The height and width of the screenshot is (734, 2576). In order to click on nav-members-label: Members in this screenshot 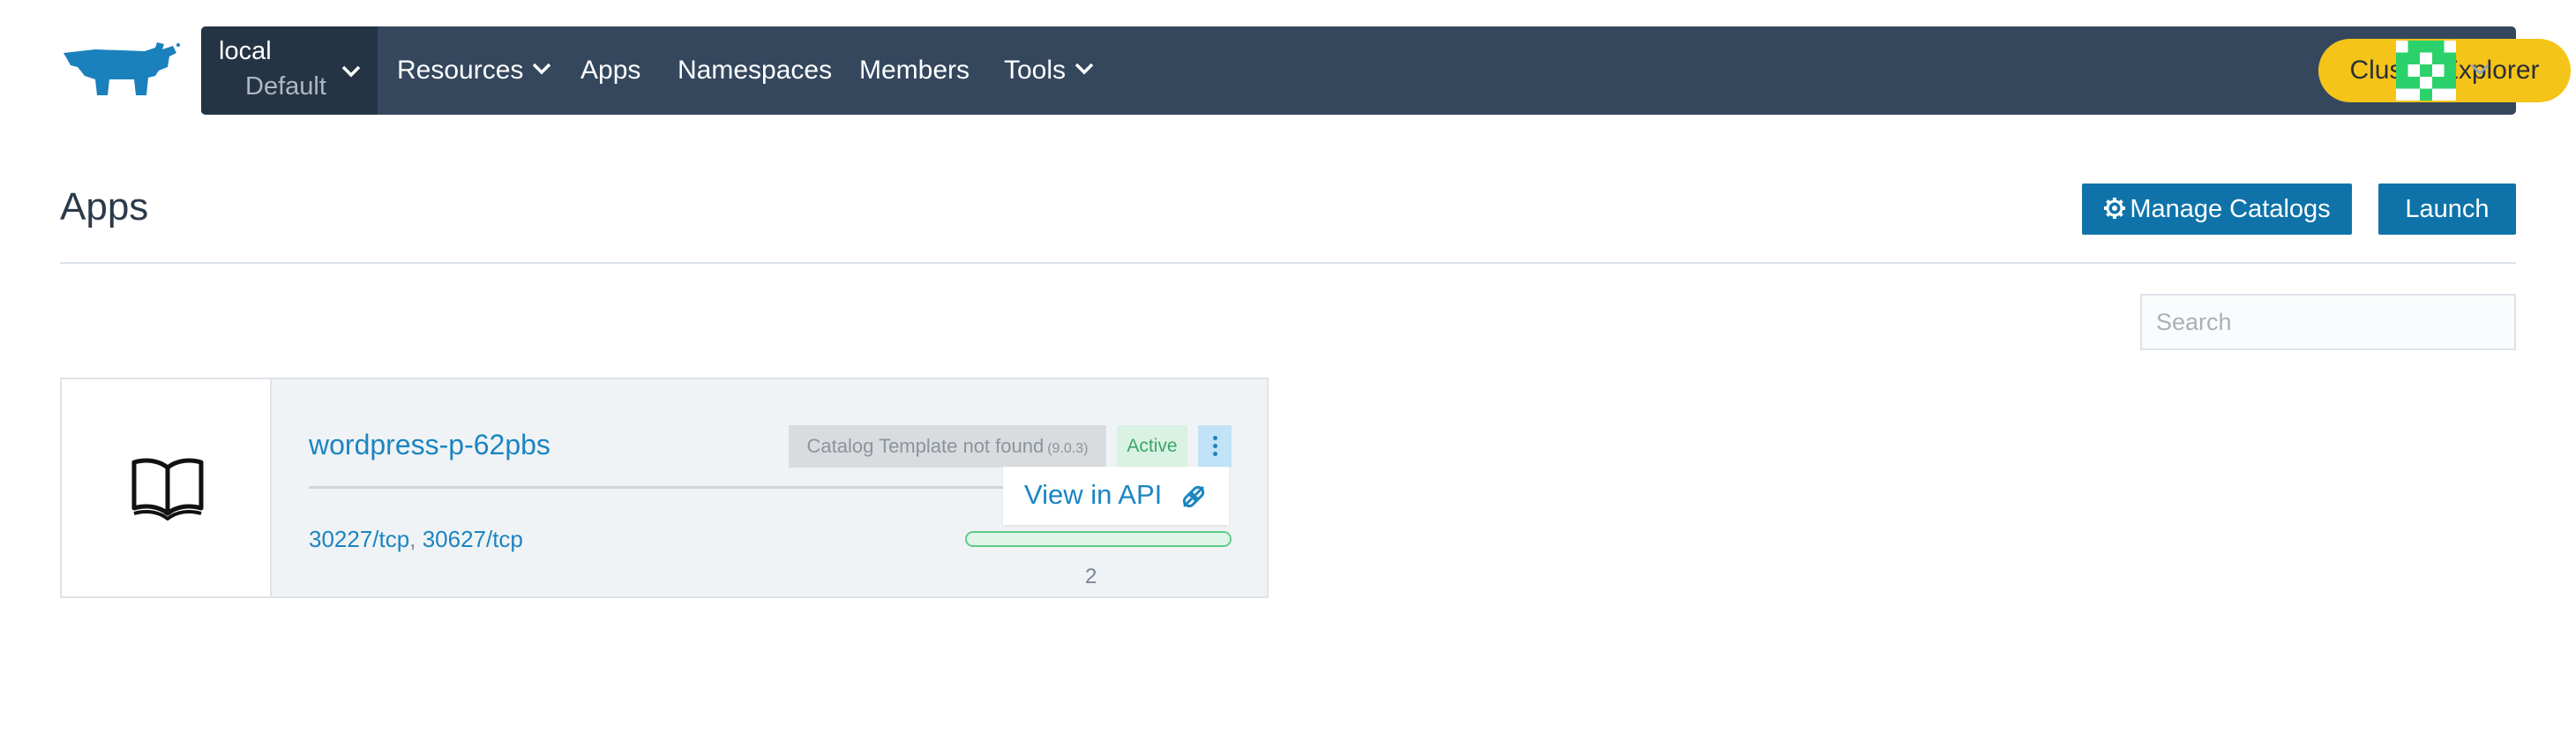, I will do `click(915, 70)`.